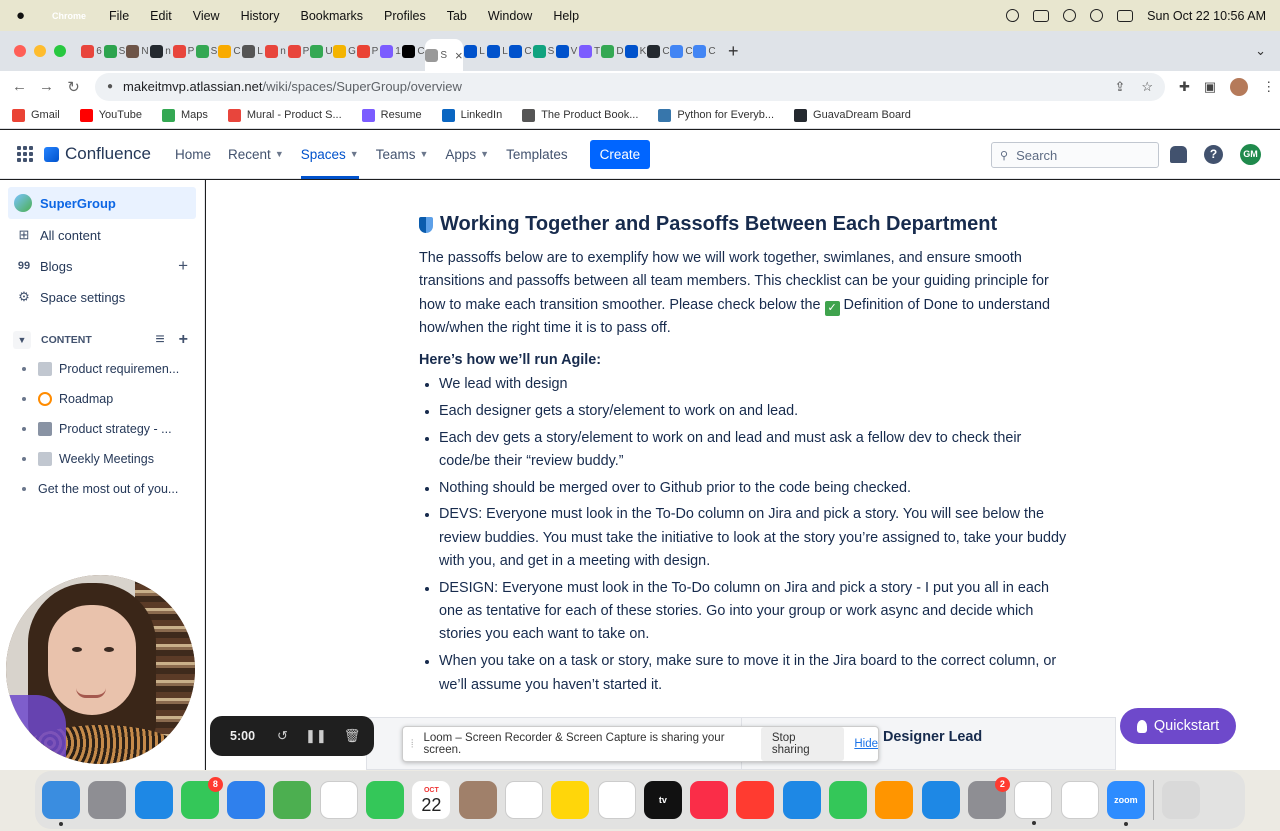 The height and width of the screenshot is (831, 1280). I want to click on menu-help: Help, so click(566, 16).